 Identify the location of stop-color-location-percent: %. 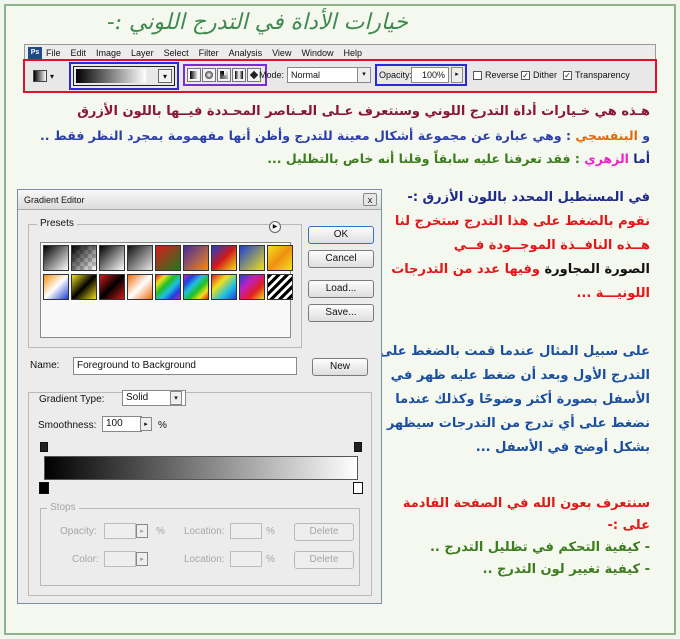
(270, 559).